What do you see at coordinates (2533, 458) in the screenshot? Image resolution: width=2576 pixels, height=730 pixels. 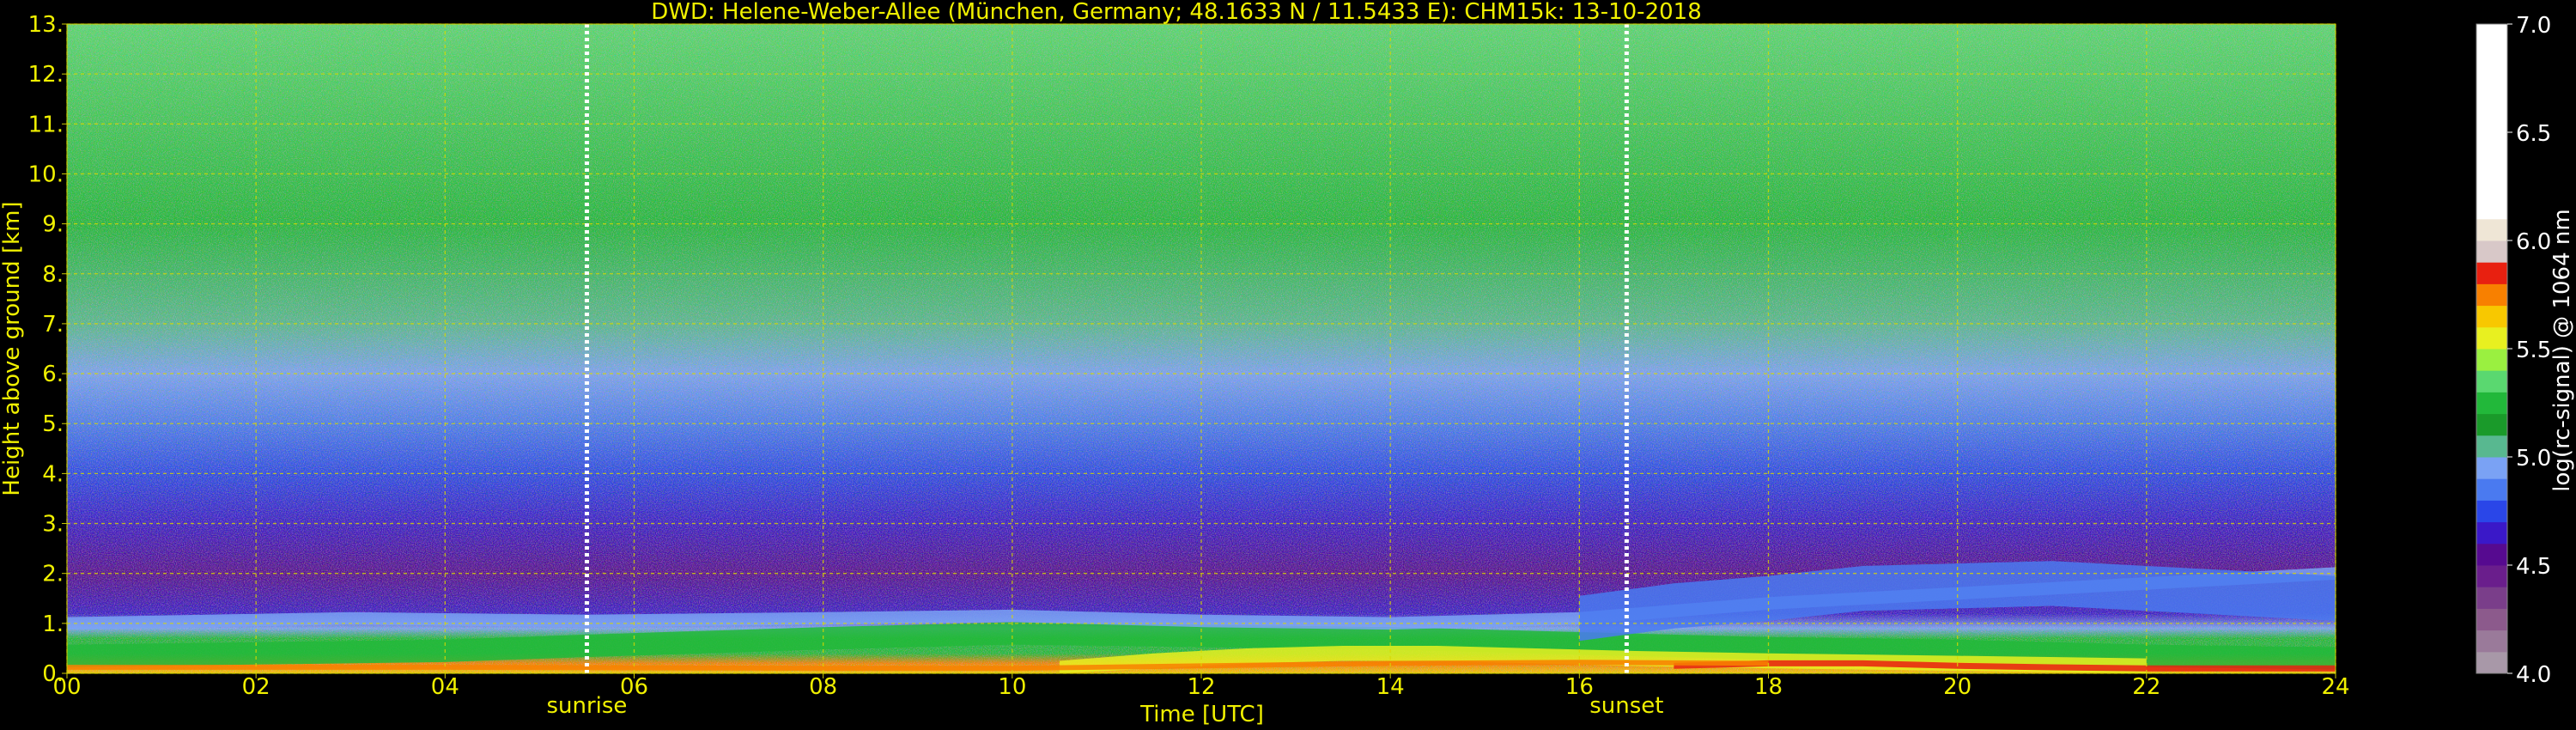 I see `colorbar-tick-label-2: 5.0` at bounding box center [2533, 458].